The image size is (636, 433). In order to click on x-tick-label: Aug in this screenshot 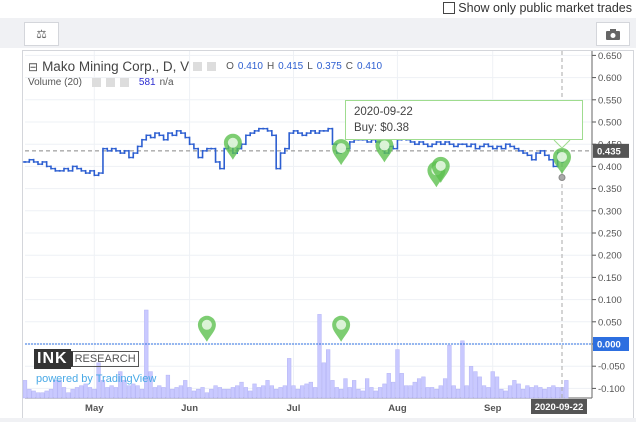, I will do `click(397, 408)`.